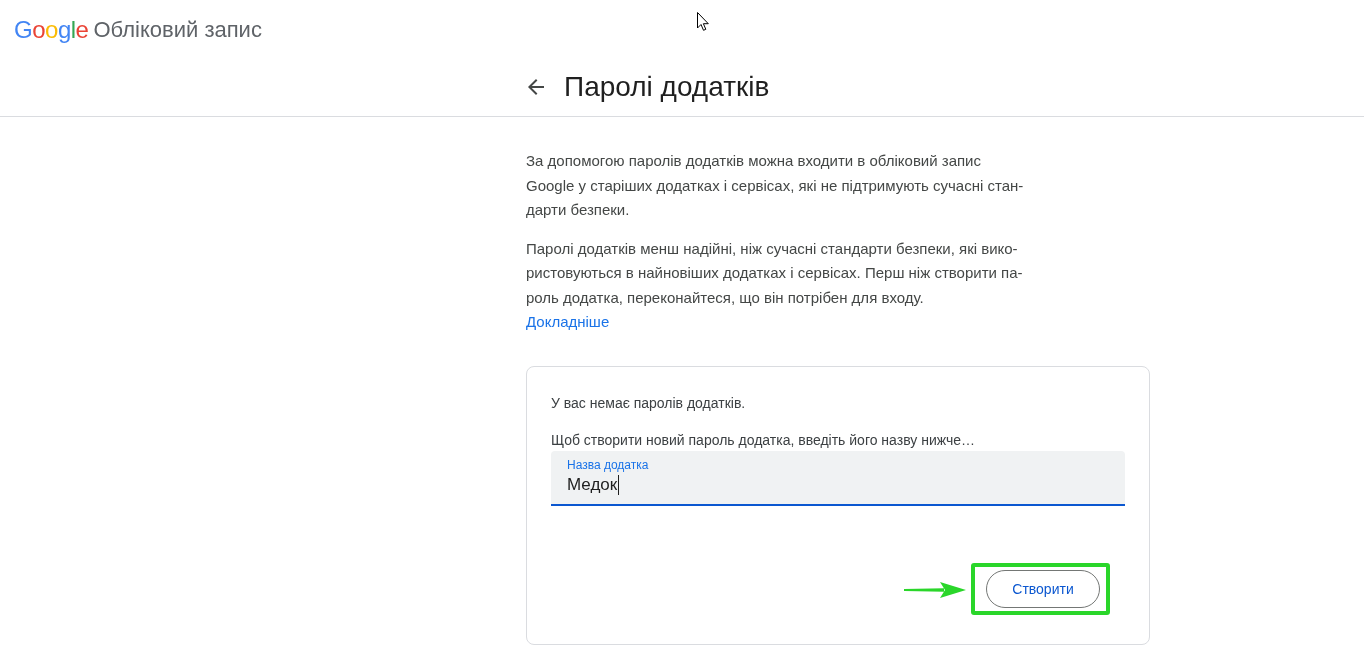  Describe the element at coordinates (177, 30) in the screenshot. I see `product-name: Обліковий запис` at that location.